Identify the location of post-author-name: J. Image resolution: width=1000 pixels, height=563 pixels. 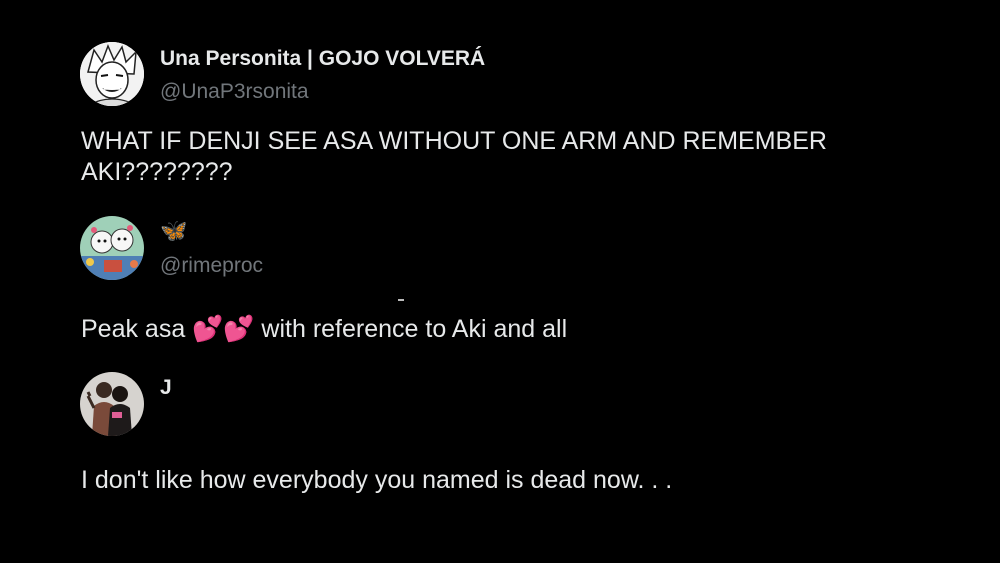
(166, 388).